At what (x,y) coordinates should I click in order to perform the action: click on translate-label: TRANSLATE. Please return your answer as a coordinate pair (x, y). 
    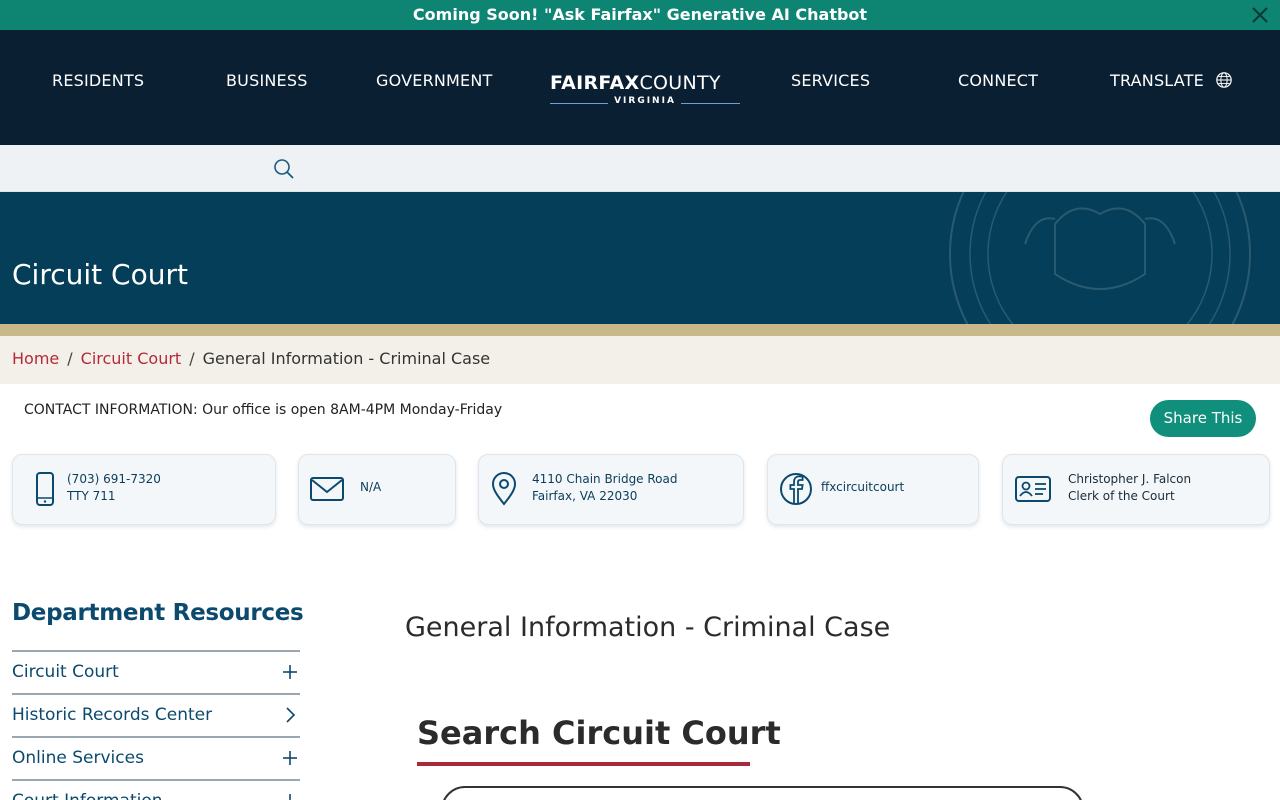
    Looking at the image, I should click on (1157, 80).